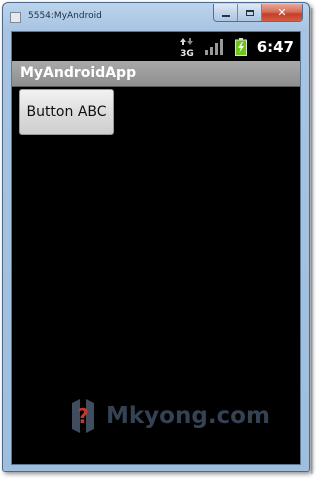 The width and height of the screenshot is (320, 480). Describe the element at coordinates (225, 15) in the screenshot. I see `minimize-icon` at that location.